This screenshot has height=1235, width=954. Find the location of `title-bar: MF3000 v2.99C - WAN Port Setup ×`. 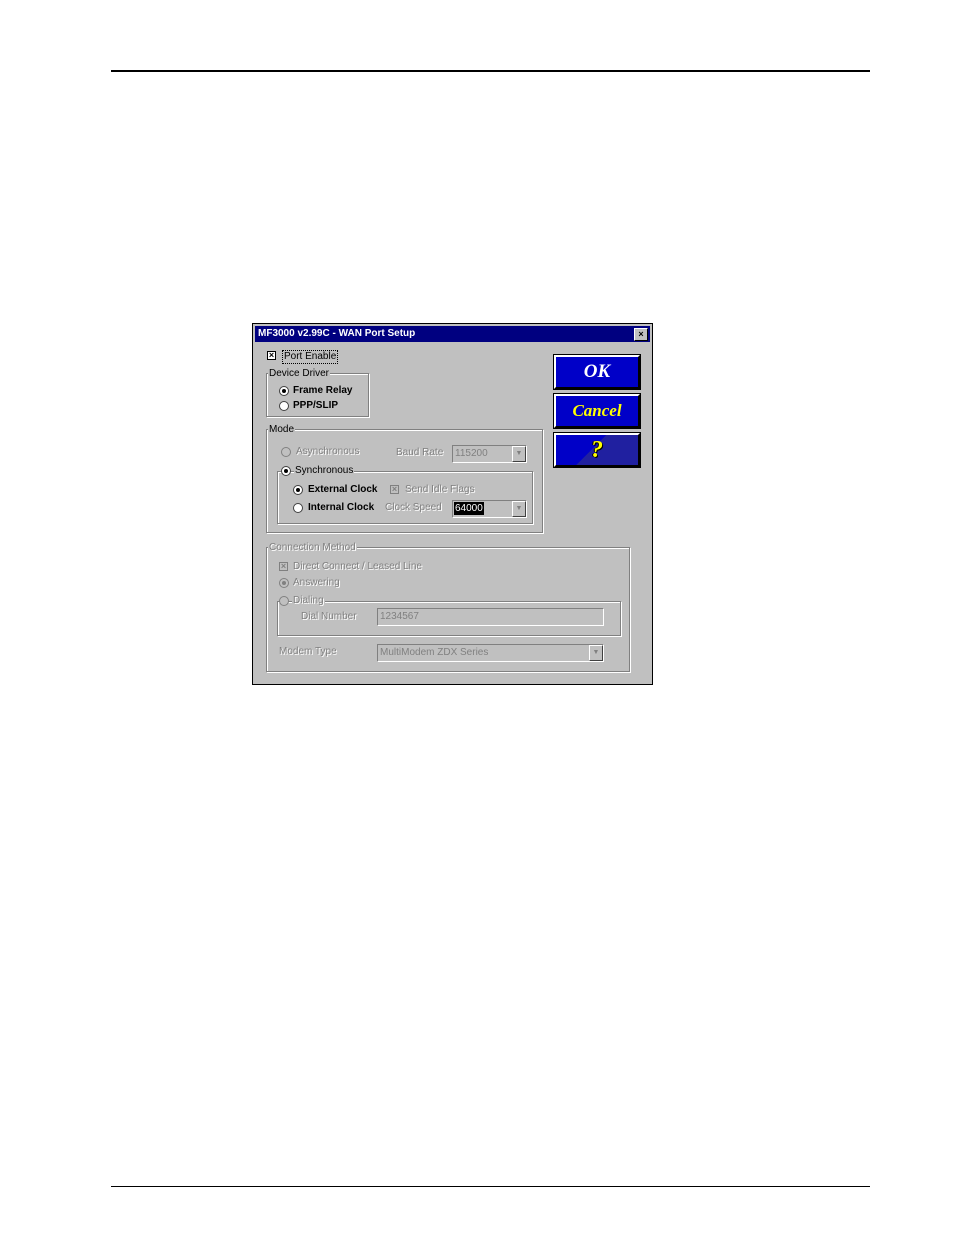

title-bar: MF3000 v2.99C - WAN Port Setup × is located at coordinates (452, 334).